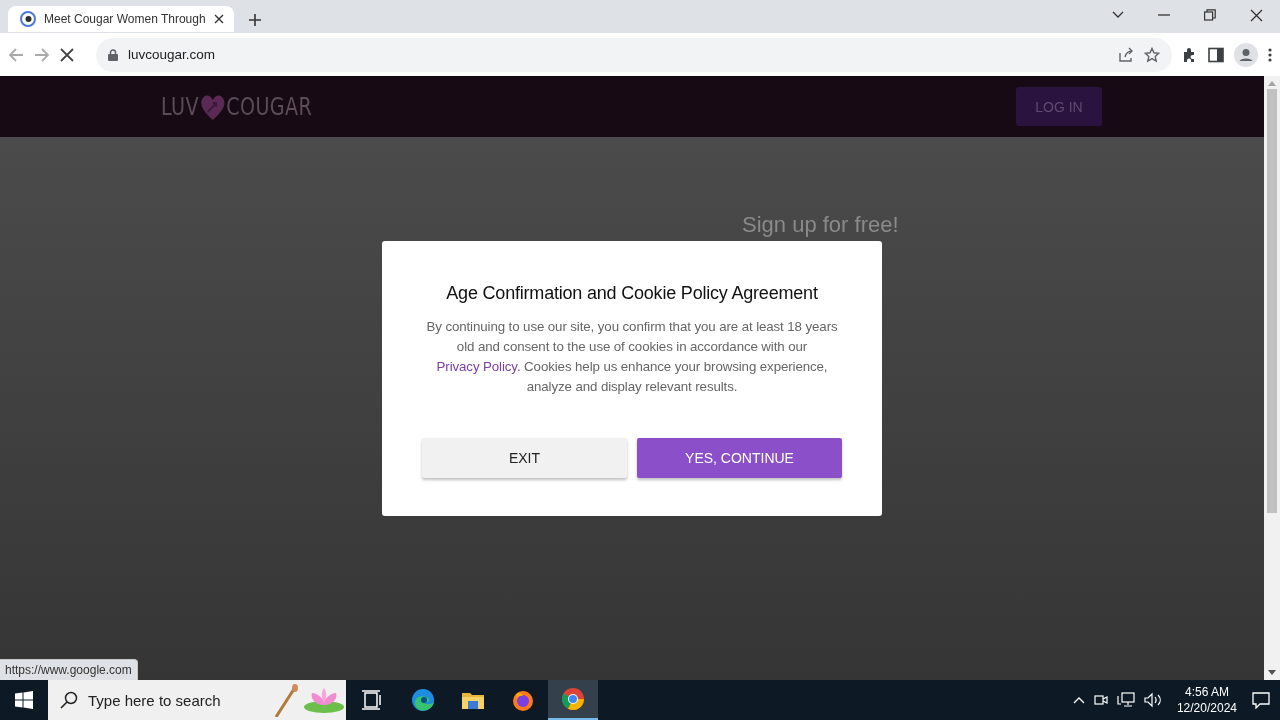  I want to click on new-tab-icon, so click(255, 20).